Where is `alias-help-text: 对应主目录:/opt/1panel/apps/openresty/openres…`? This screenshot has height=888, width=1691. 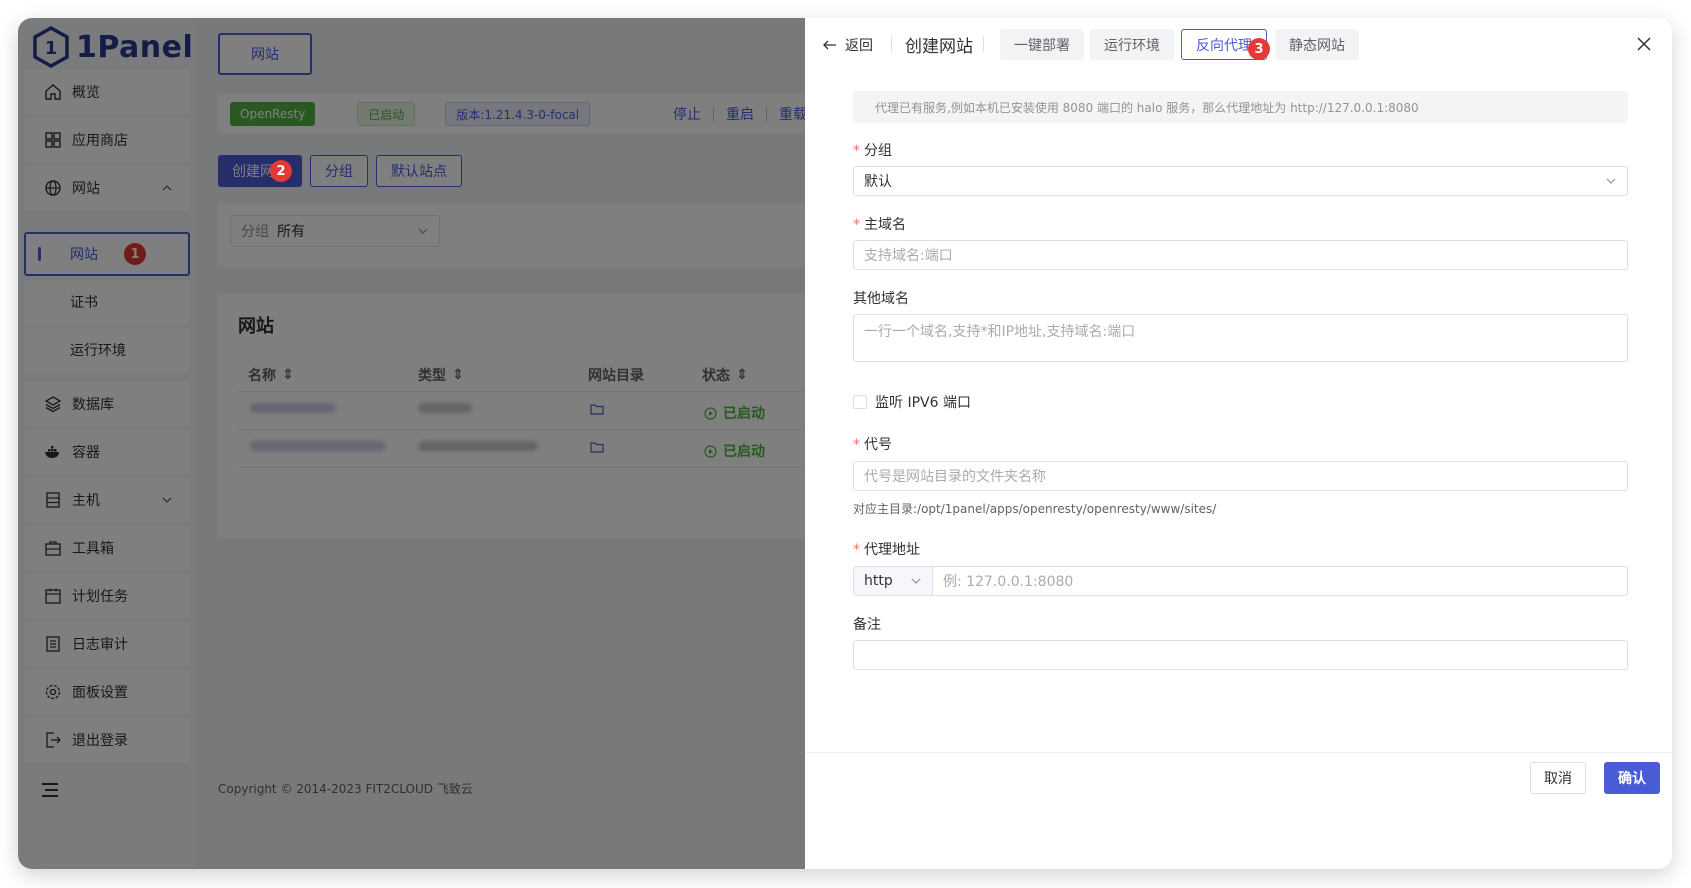 alias-help-text: 对应主目录:/opt/1panel/apps/openresty/openres… is located at coordinates (1035, 509).